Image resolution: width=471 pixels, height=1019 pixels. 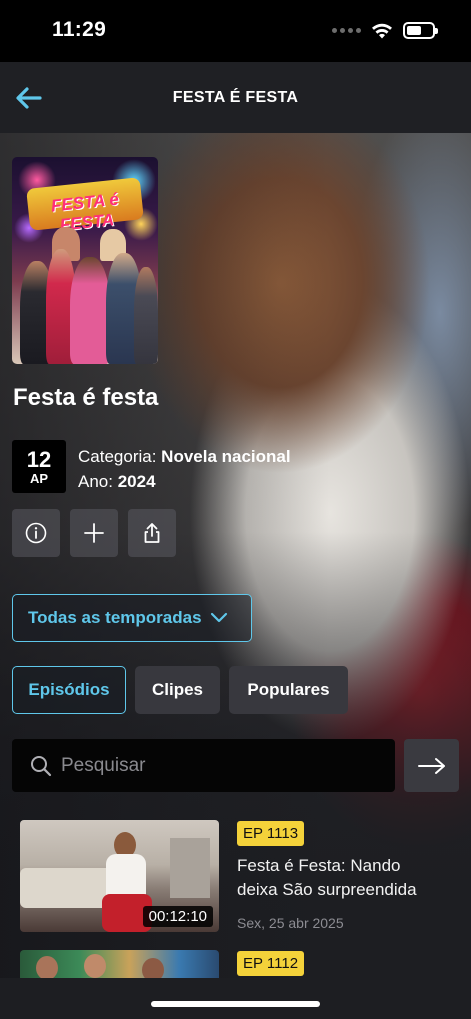 I want to click on info-icon, so click(x=36, y=533).